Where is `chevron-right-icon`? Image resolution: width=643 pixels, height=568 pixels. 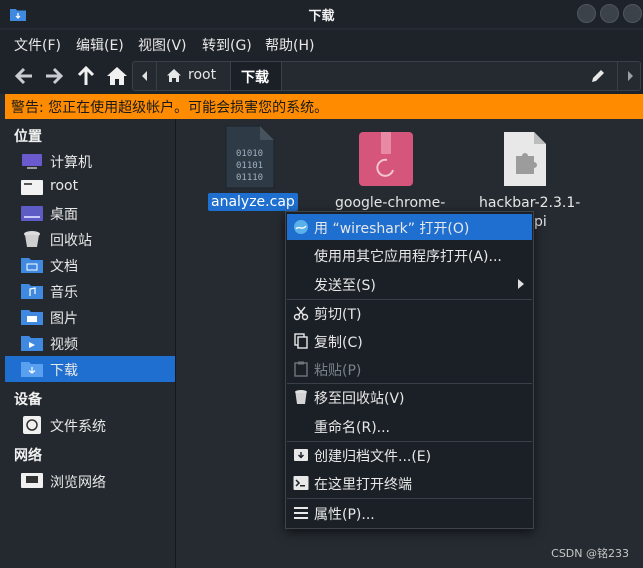
chevron-right-icon is located at coordinates (630, 76).